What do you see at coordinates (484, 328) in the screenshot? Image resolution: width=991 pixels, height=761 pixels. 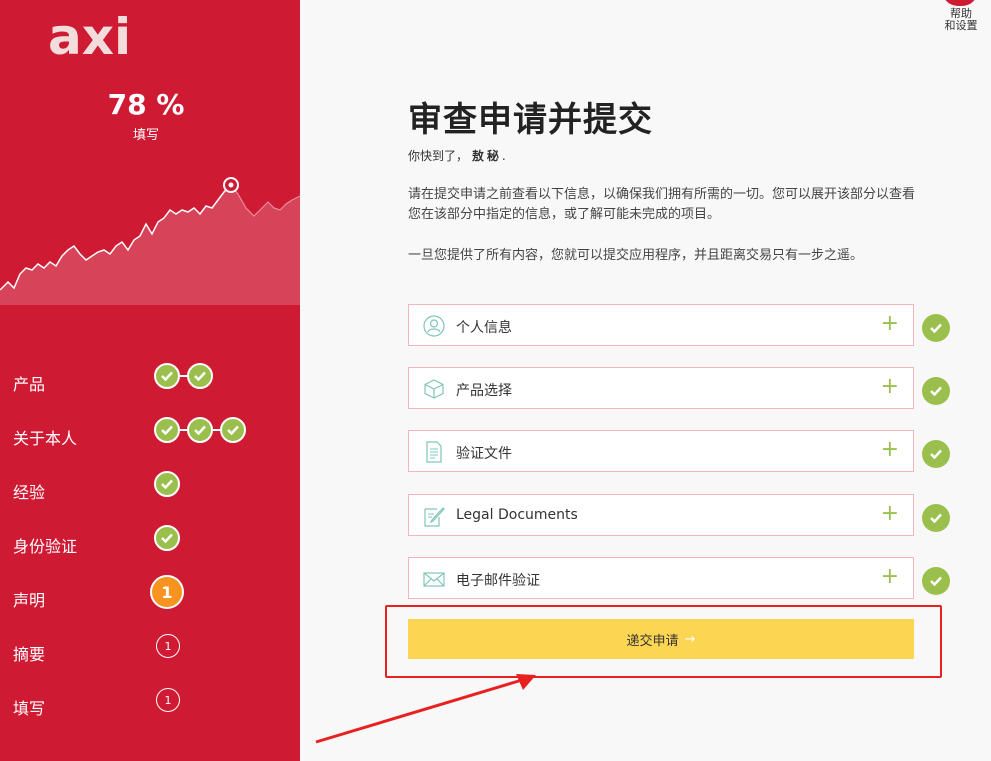 I see `section-label: 个人信息` at bounding box center [484, 328].